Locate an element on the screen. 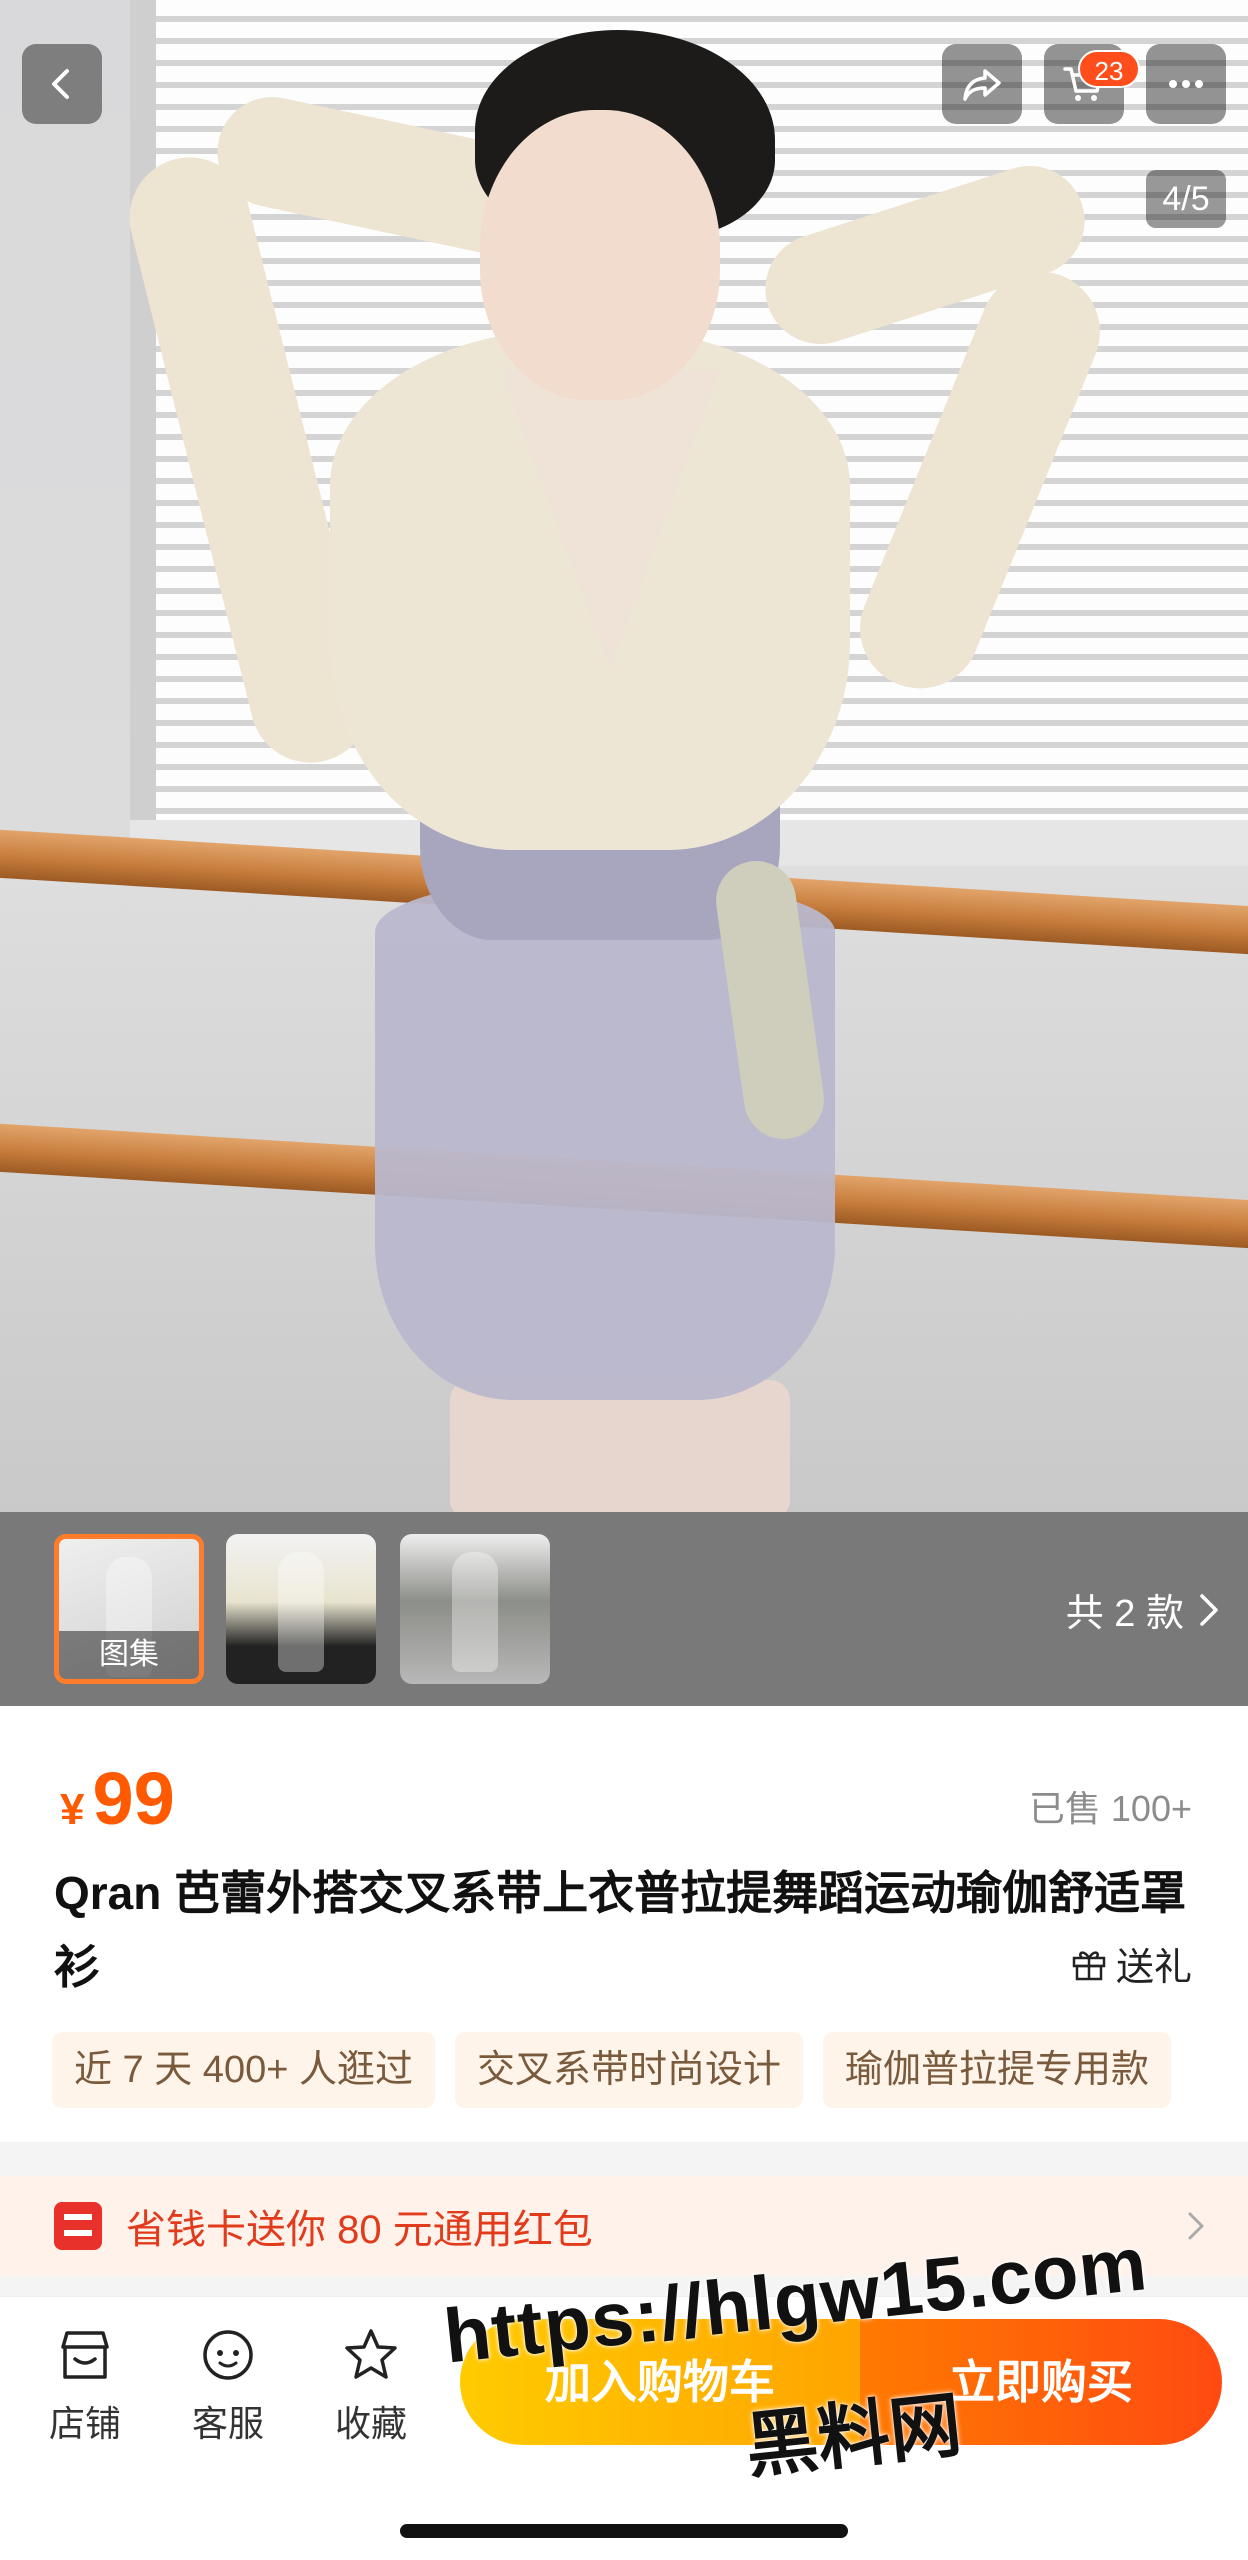 This screenshot has width=1248, height=2560. back-button is located at coordinates (62, 84).